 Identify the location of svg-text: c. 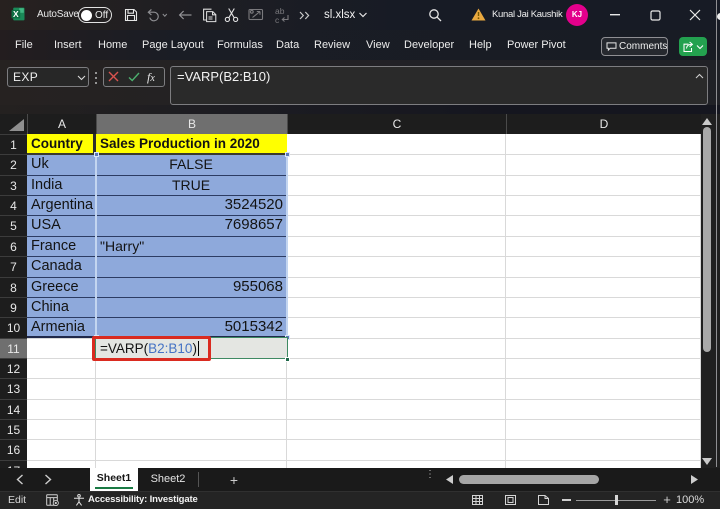
(277, 19).